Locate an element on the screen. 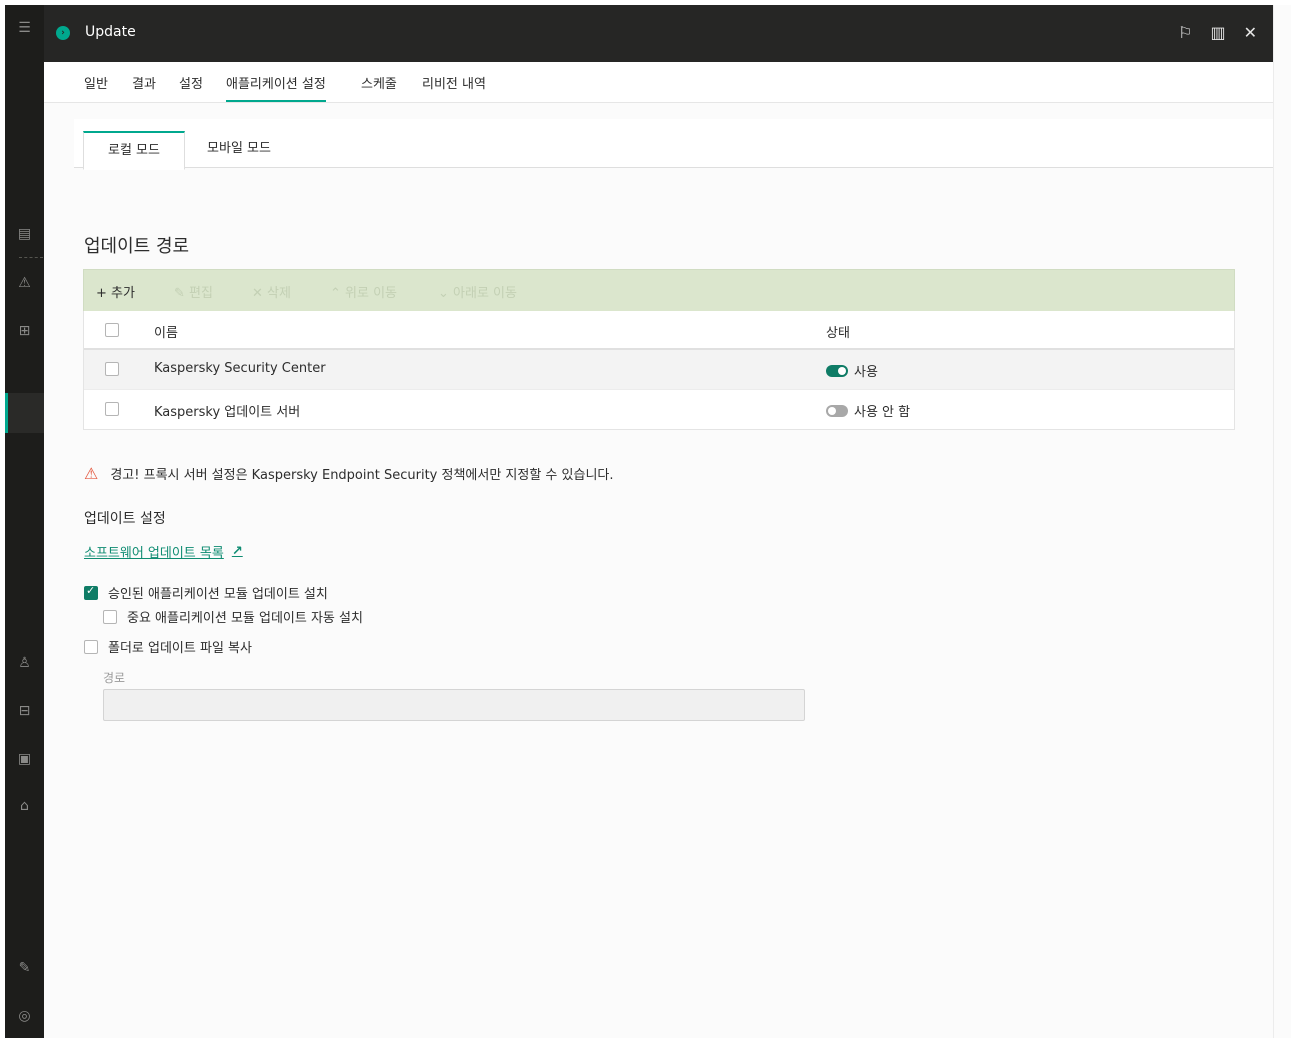 This screenshot has height=1038, width=1291. delete-button: ✕ 삭제 is located at coordinates (271, 291).